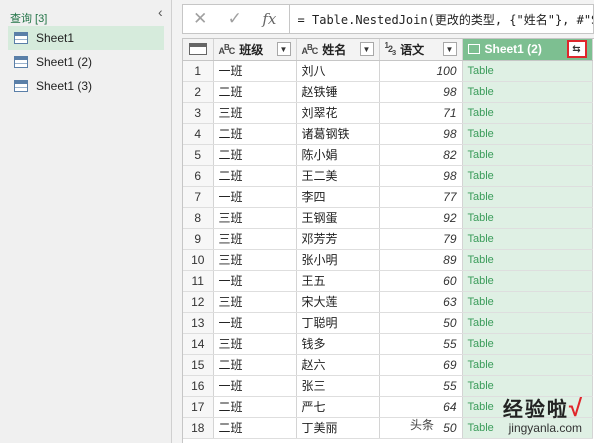  Describe the element at coordinates (576, 49) in the screenshot. I see `expand-column-icon: ⇆` at that location.